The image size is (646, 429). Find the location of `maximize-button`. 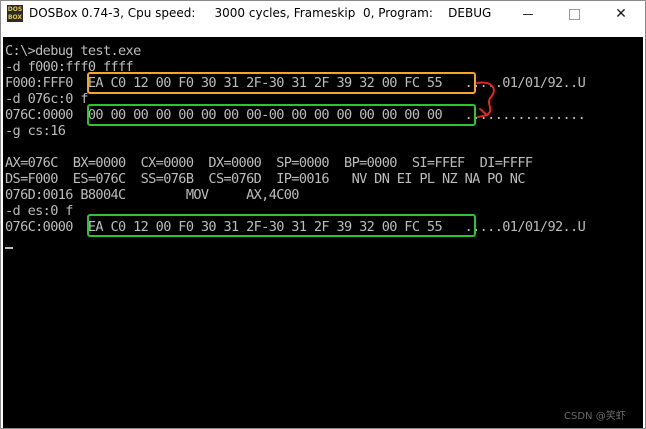

maximize-button is located at coordinates (574, 14).